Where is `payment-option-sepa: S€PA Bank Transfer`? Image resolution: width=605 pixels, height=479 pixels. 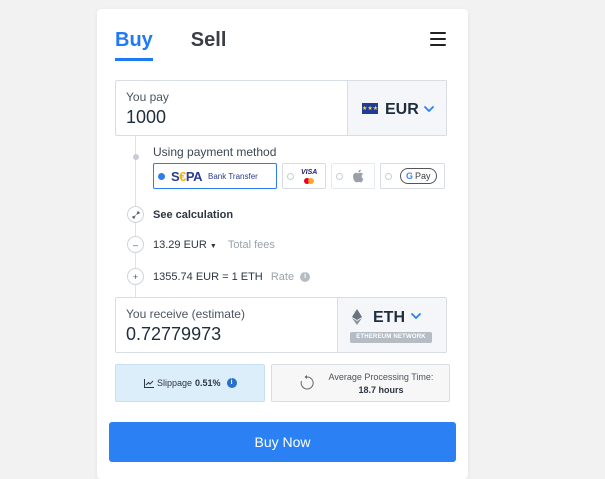 payment-option-sepa: S€PA Bank Transfer is located at coordinates (215, 176).